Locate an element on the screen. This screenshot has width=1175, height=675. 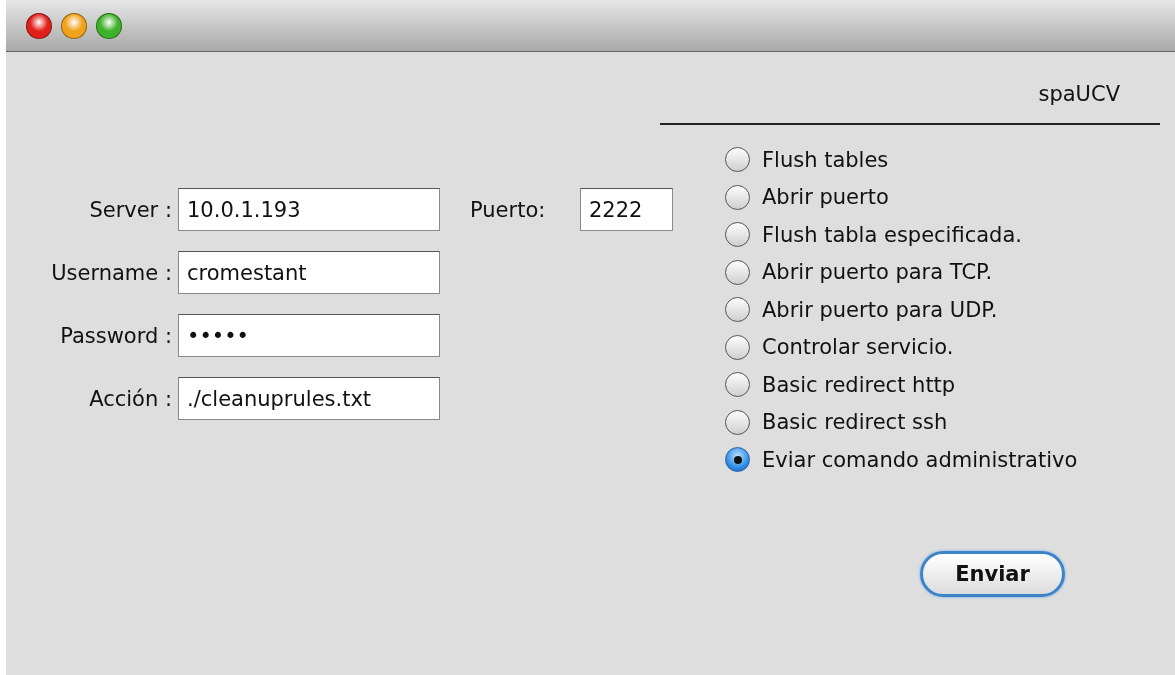
option-label: Abrir puerto para UDP. is located at coordinates (880, 309).